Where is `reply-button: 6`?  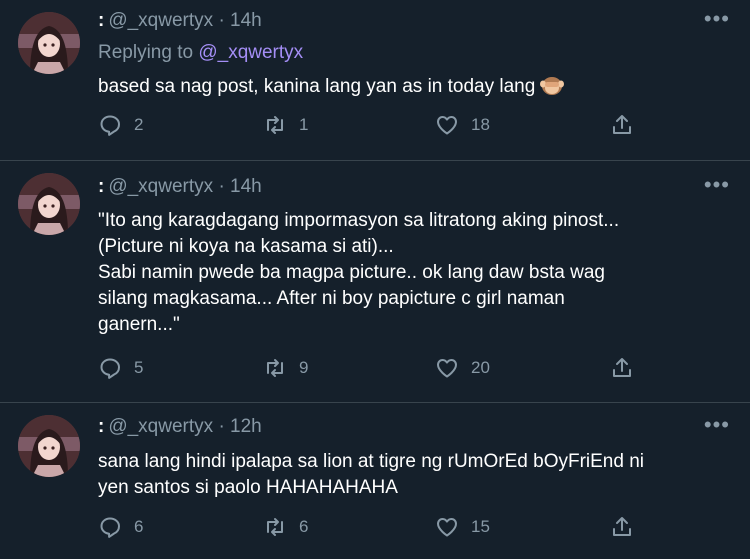
reply-button: 6 is located at coordinates (120, 527).